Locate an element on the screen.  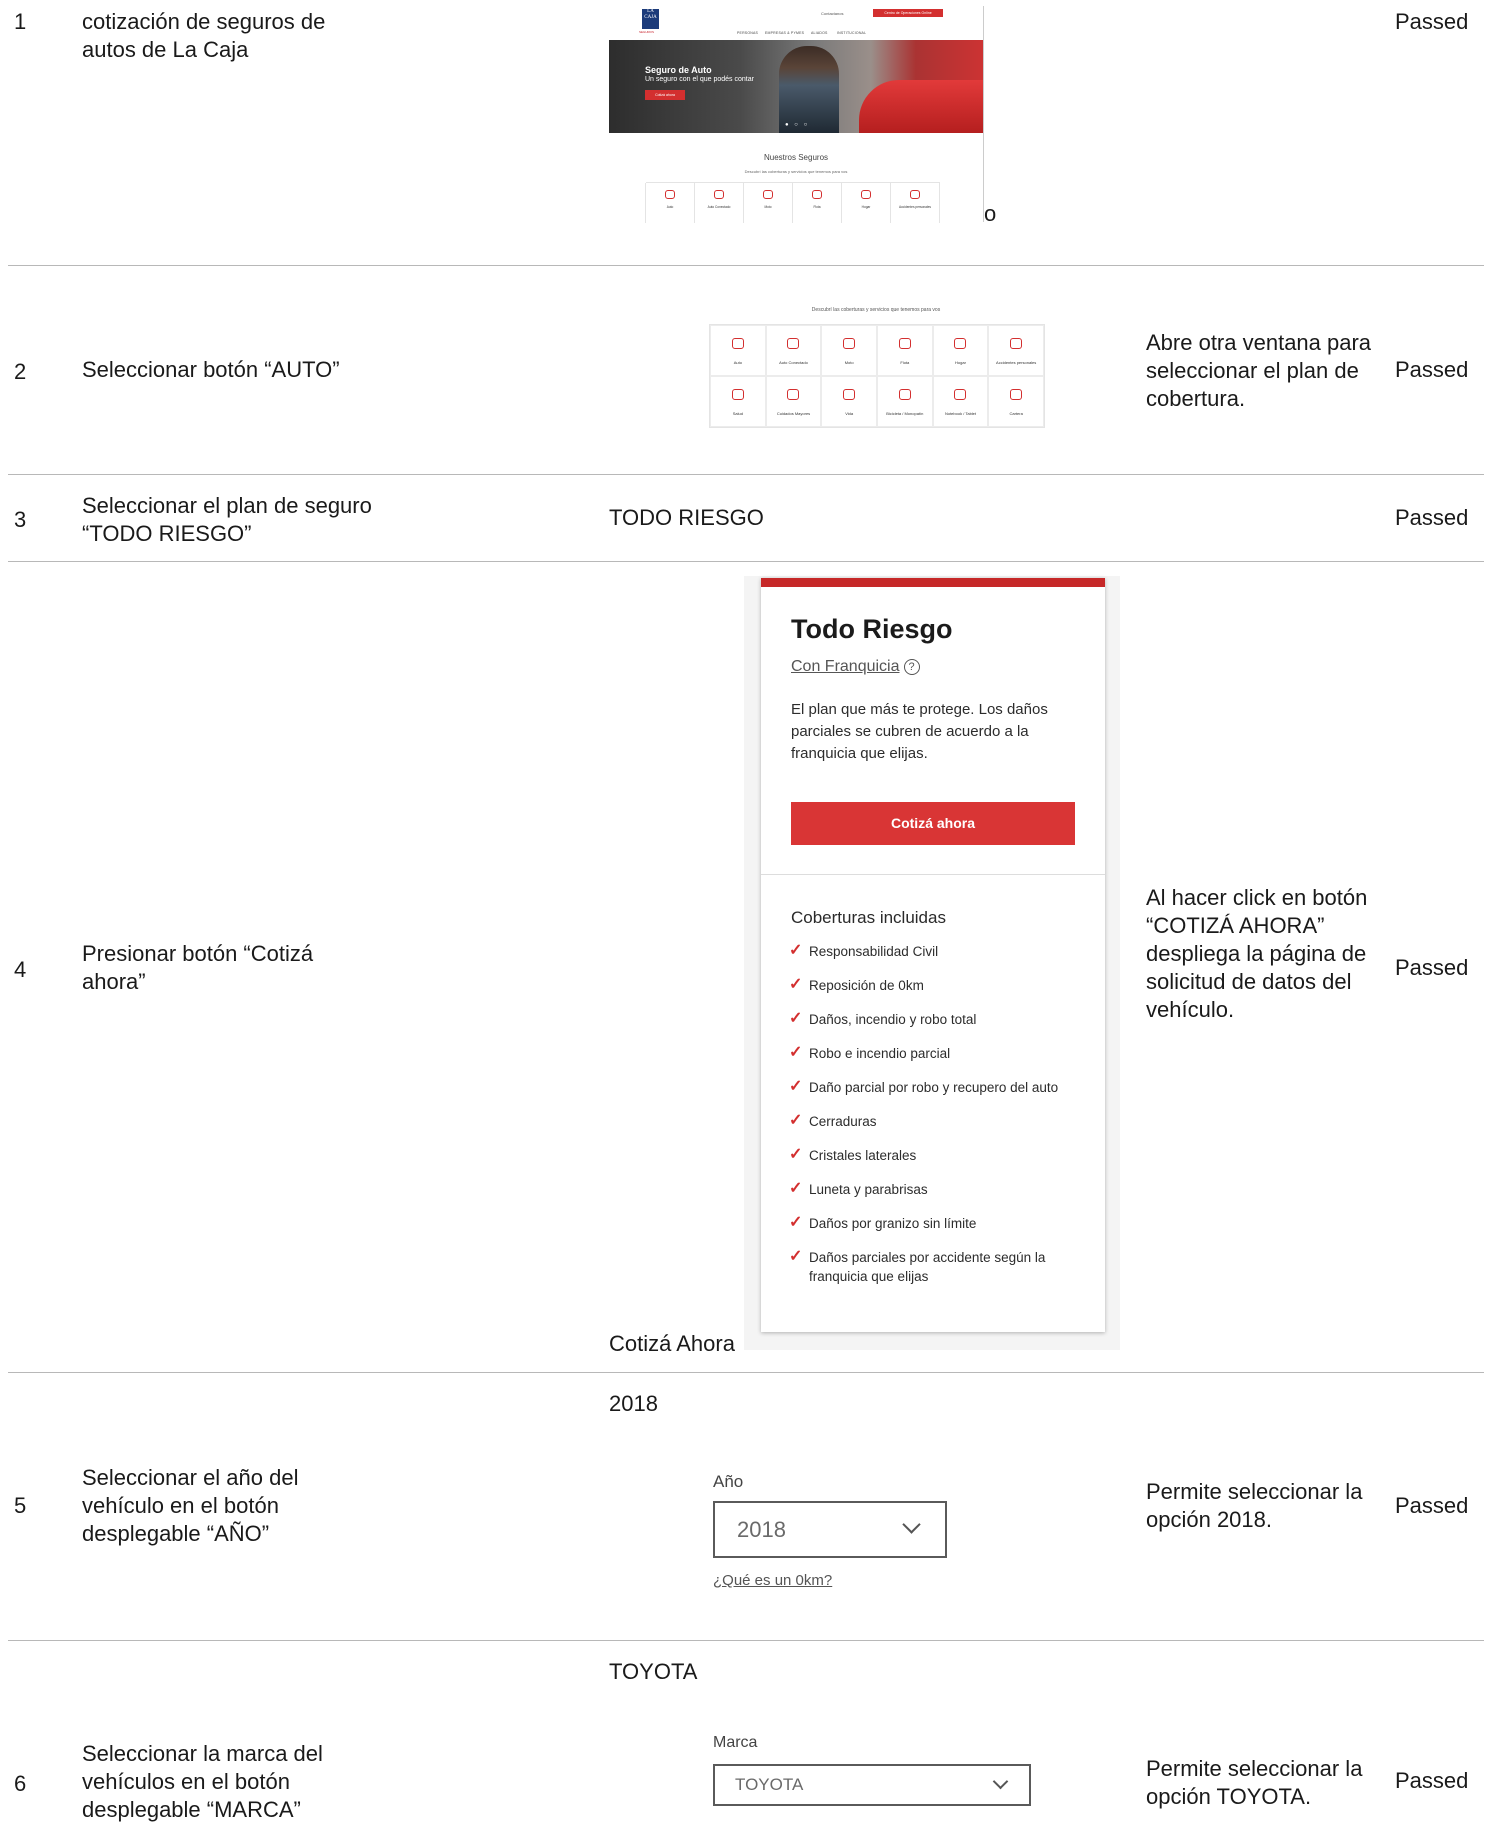
row-3-status: Passed is located at coordinates (1432, 517).